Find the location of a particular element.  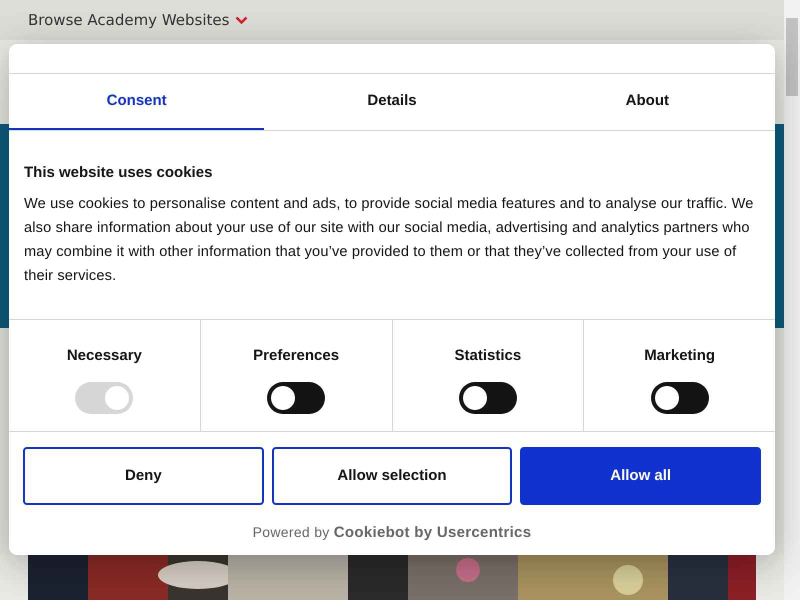

consent-button: Deny is located at coordinates (143, 476).